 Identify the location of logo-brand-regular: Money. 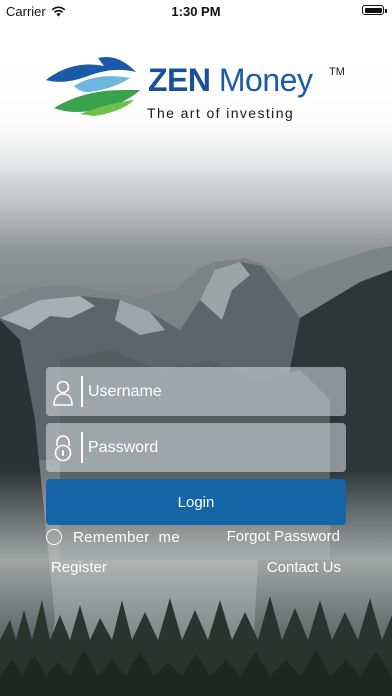
(265, 80).